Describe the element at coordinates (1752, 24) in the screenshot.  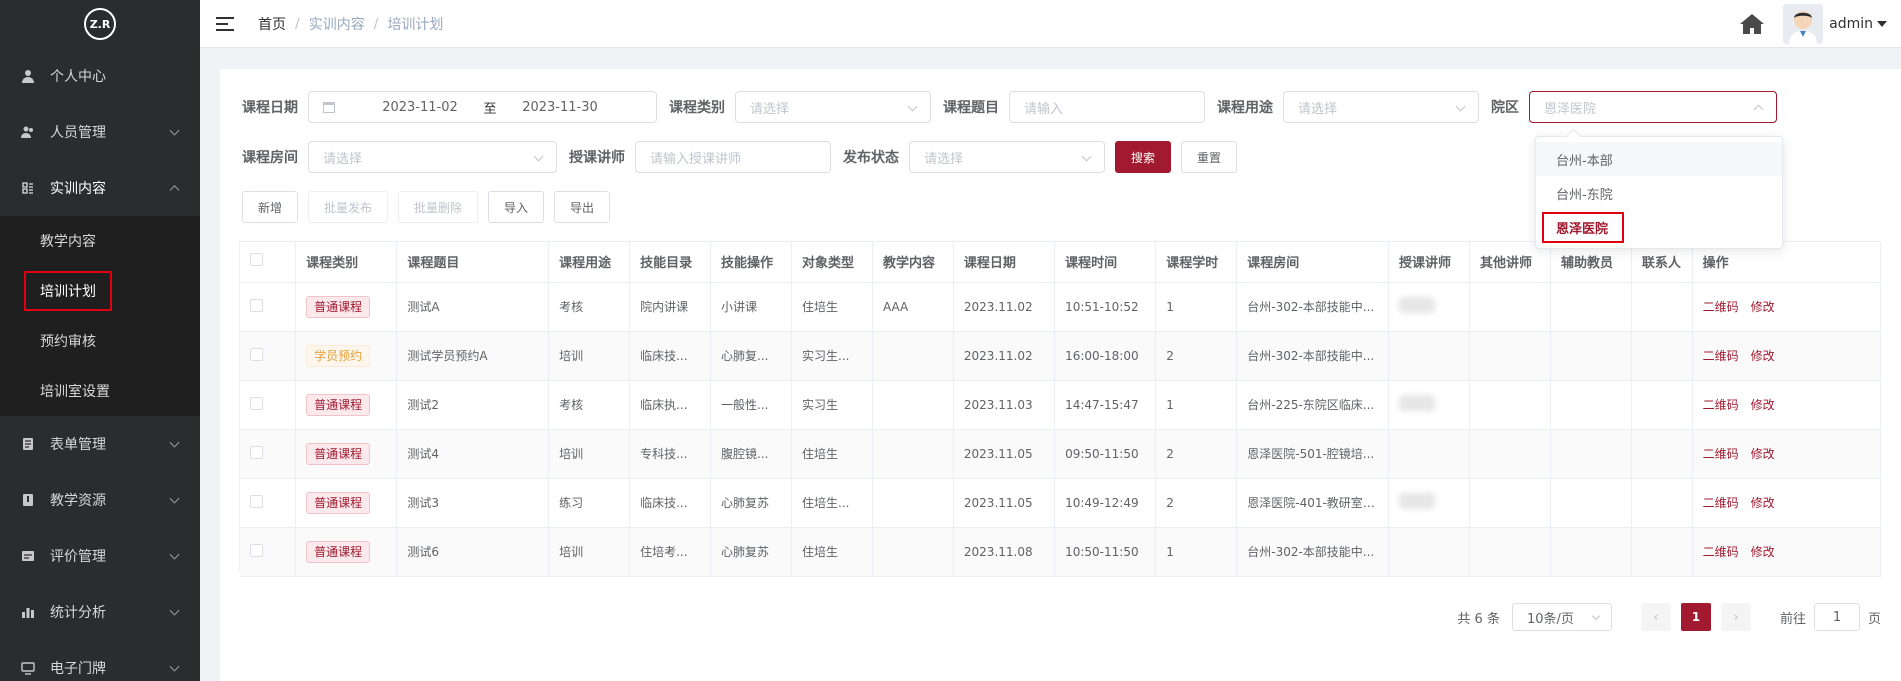
I see `home-icon` at that location.